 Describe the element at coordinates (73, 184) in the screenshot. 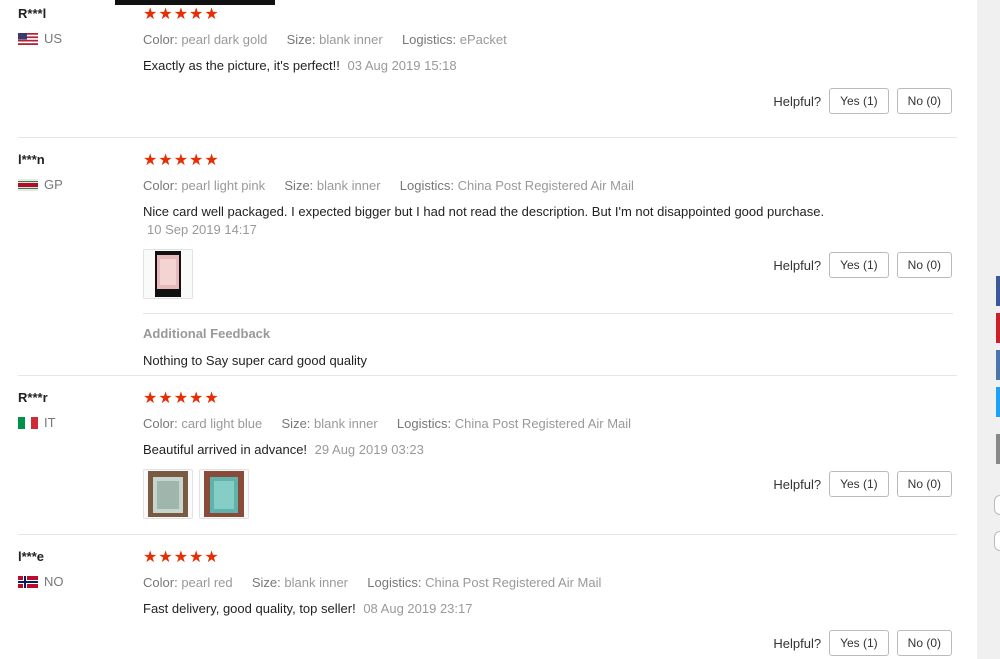

I see `reviewer-country: GP` at that location.